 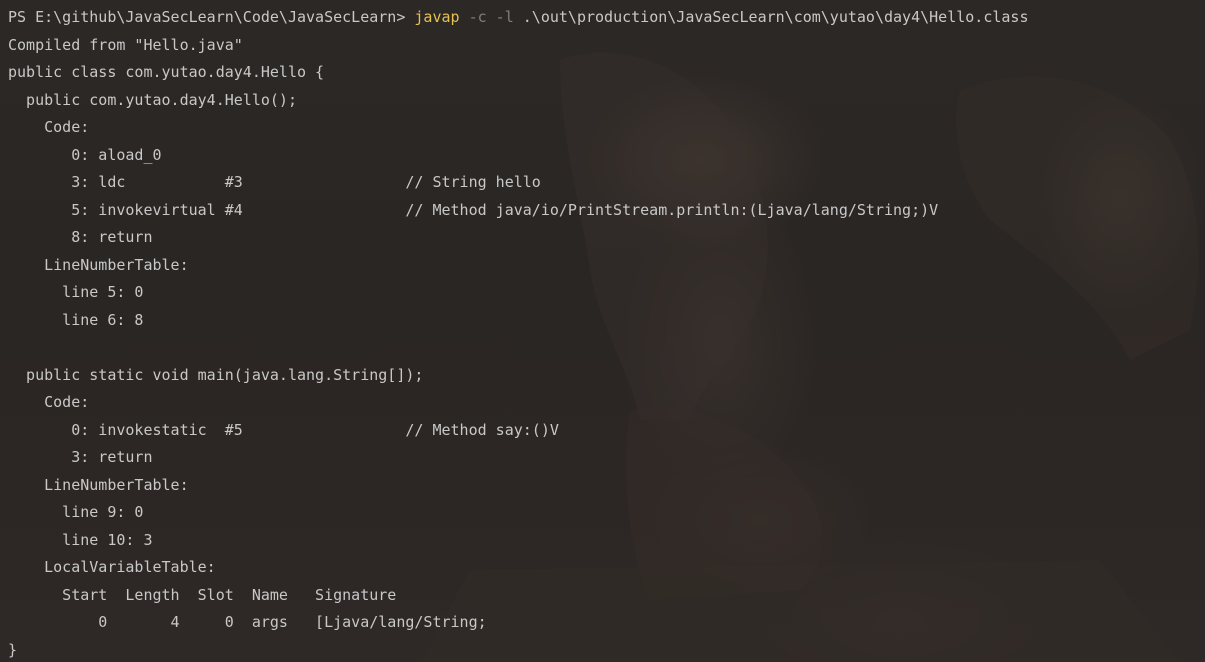 I want to click on output-line: 0 4 0 args [Ljava/lang/String;, so click(x=247, y=622).